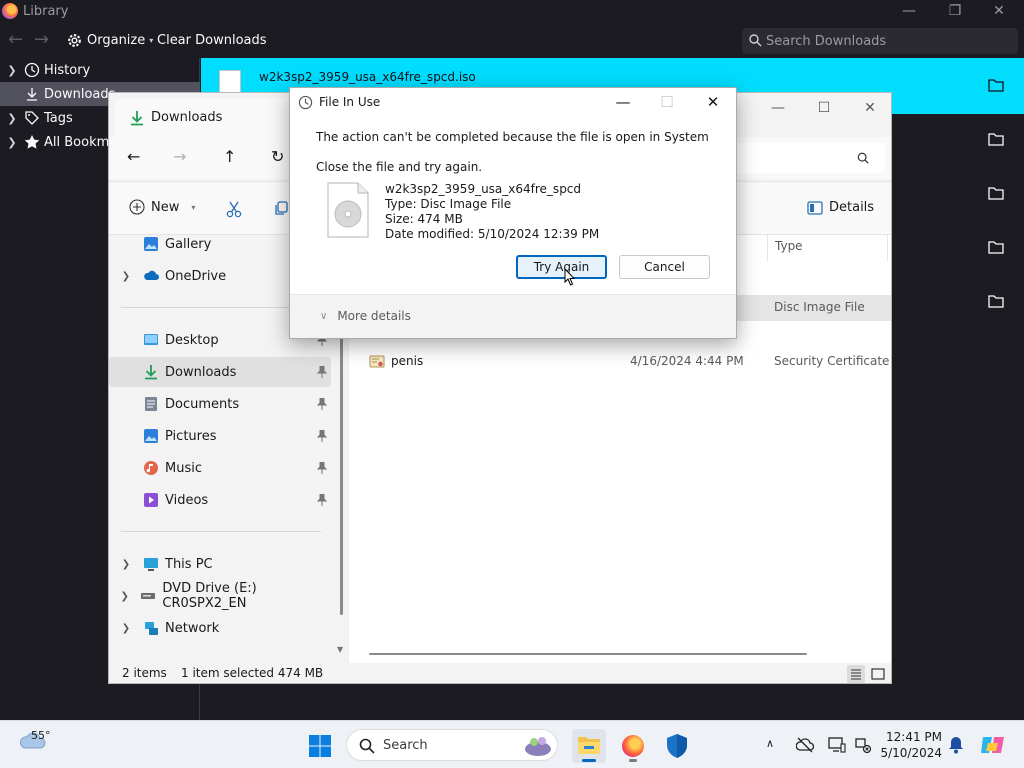 Image resolution: width=1024 pixels, height=768 pixels. I want to click on mouse-cursor-icon, so click(569, 277).